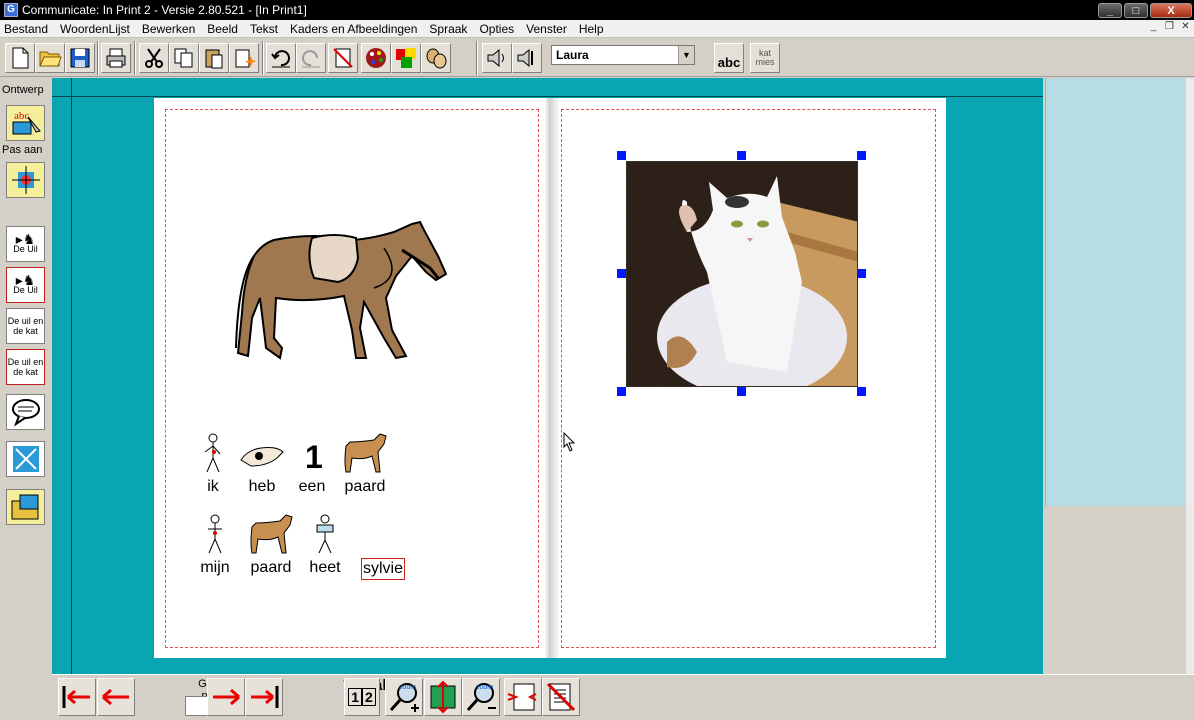 This screenshot has height=720, width=1194. I want to click on chevron-down-icon: ▼, so click(686, 55).